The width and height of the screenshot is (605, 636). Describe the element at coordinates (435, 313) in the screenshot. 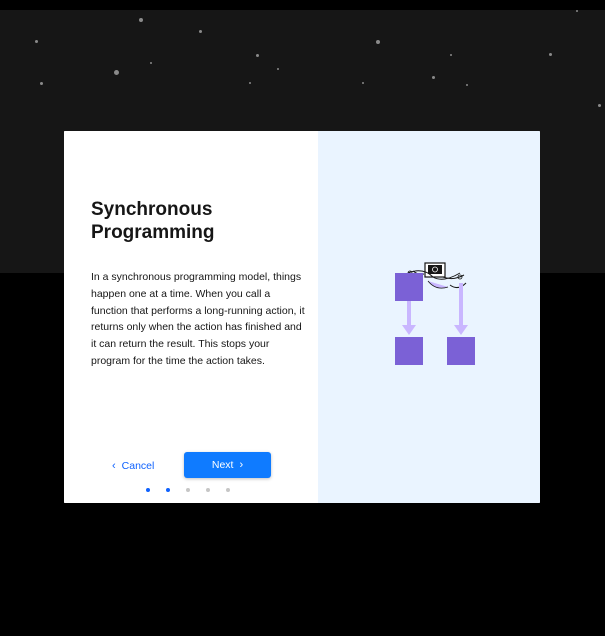

I see `synchronous-flow-illustration` at that location.